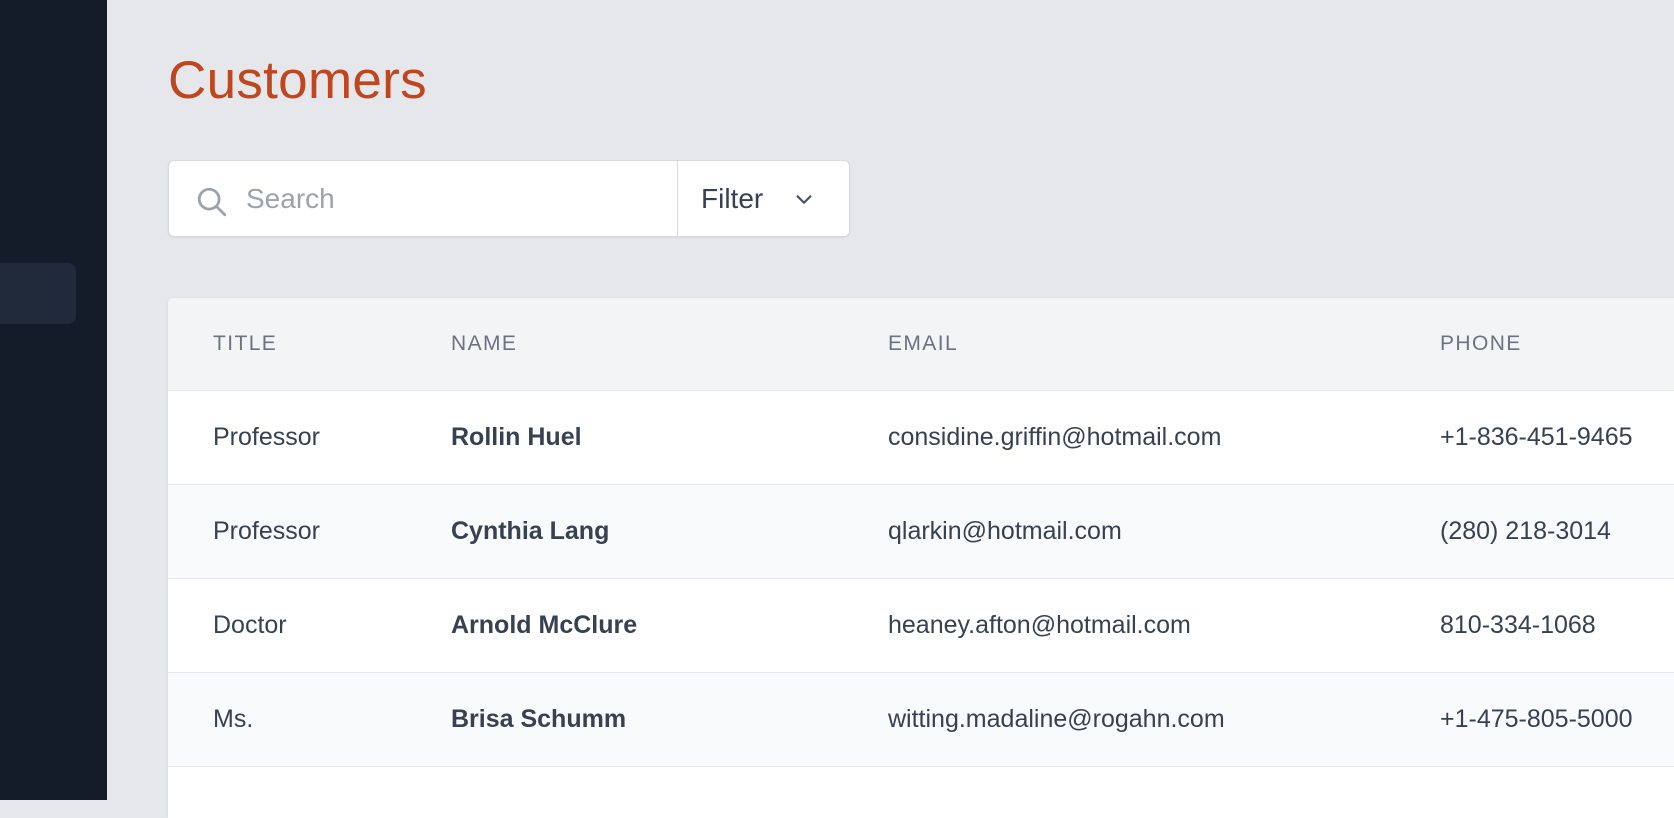 The height and width of the screenshot is (818, 1674). I want to click on cell-email: qlarkin@hotmail.com, so click(1164, 531).